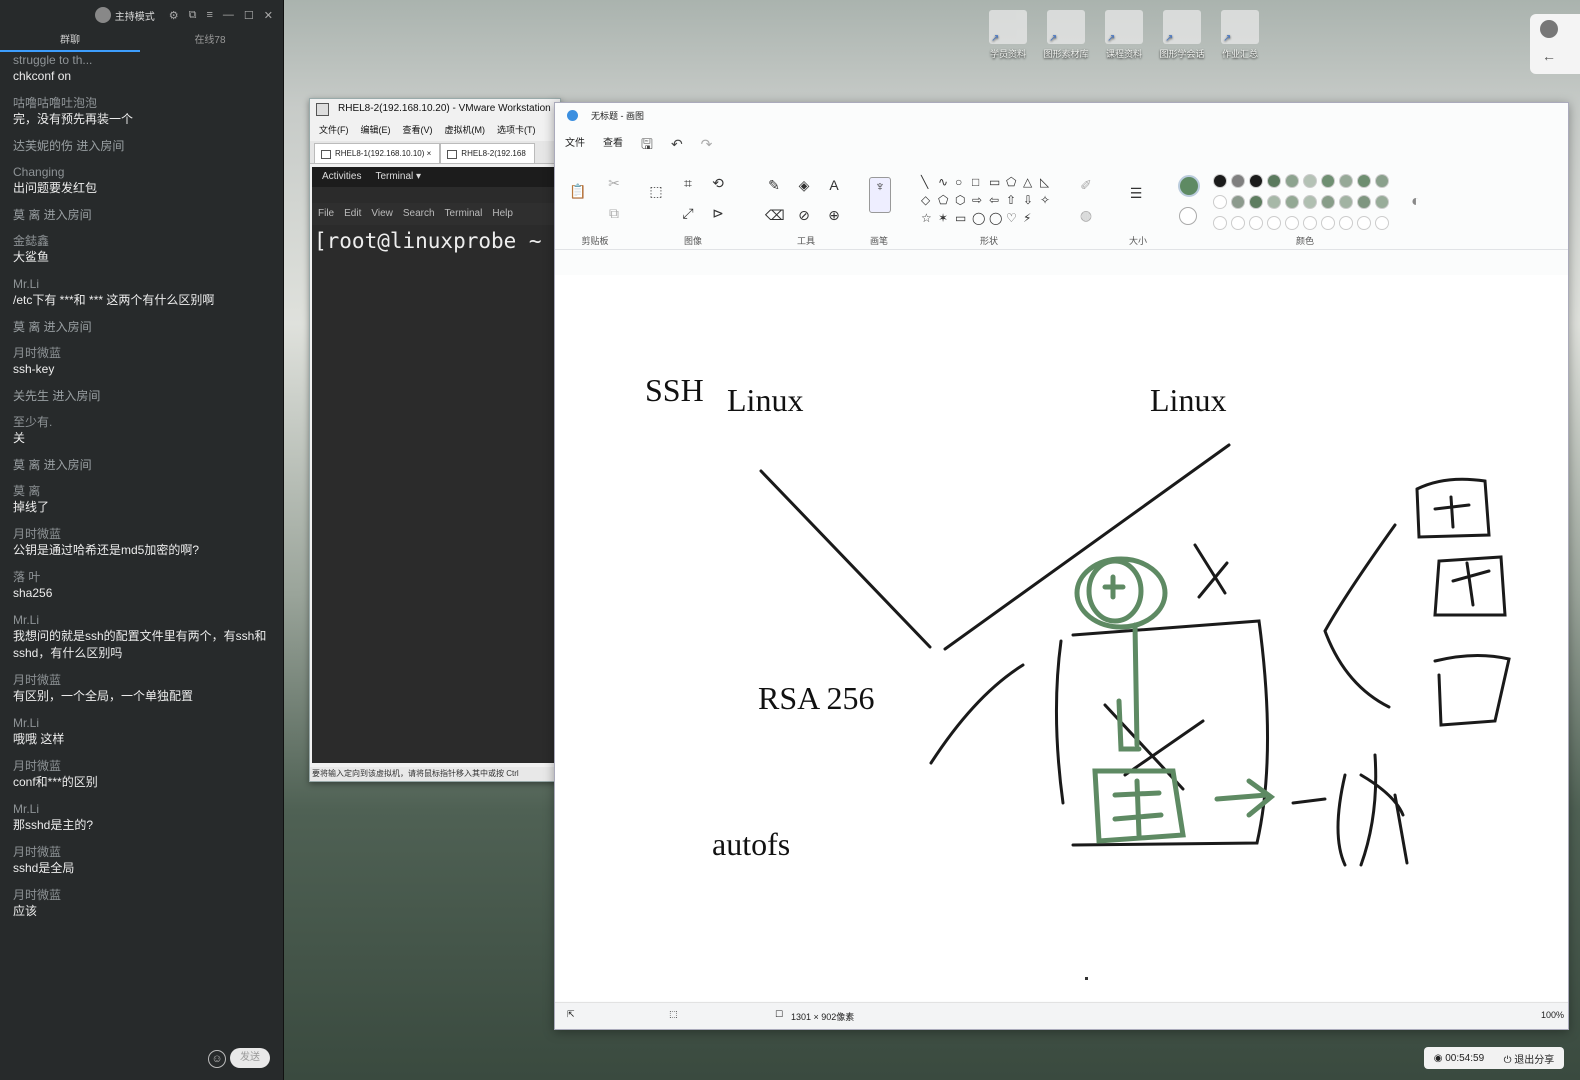  Describe the element at coordinates (124, 15) in the screenshot. I see `host-mode: 主持模式` at that location.